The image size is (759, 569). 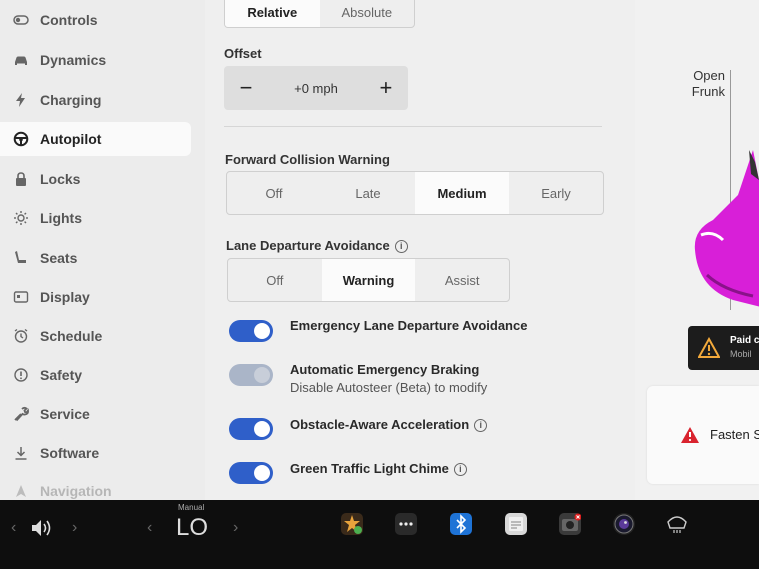 I want to click on obstacle-aware-toggle, so click(x=251, y=429).